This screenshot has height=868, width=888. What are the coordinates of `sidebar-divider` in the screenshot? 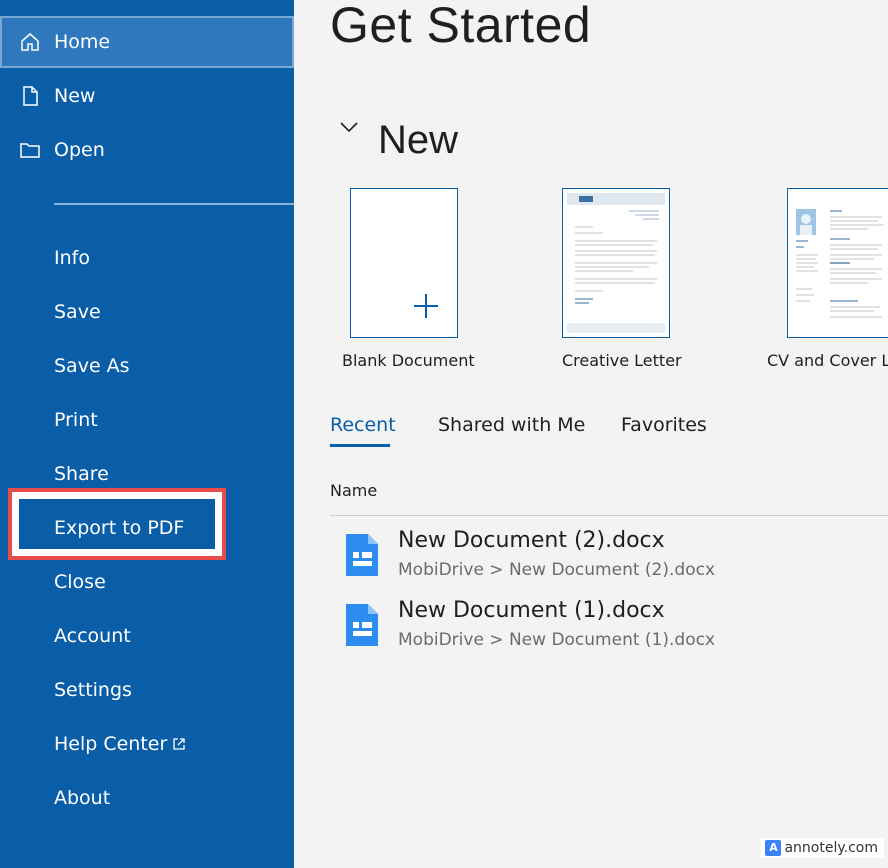 It's located at (174, 204).